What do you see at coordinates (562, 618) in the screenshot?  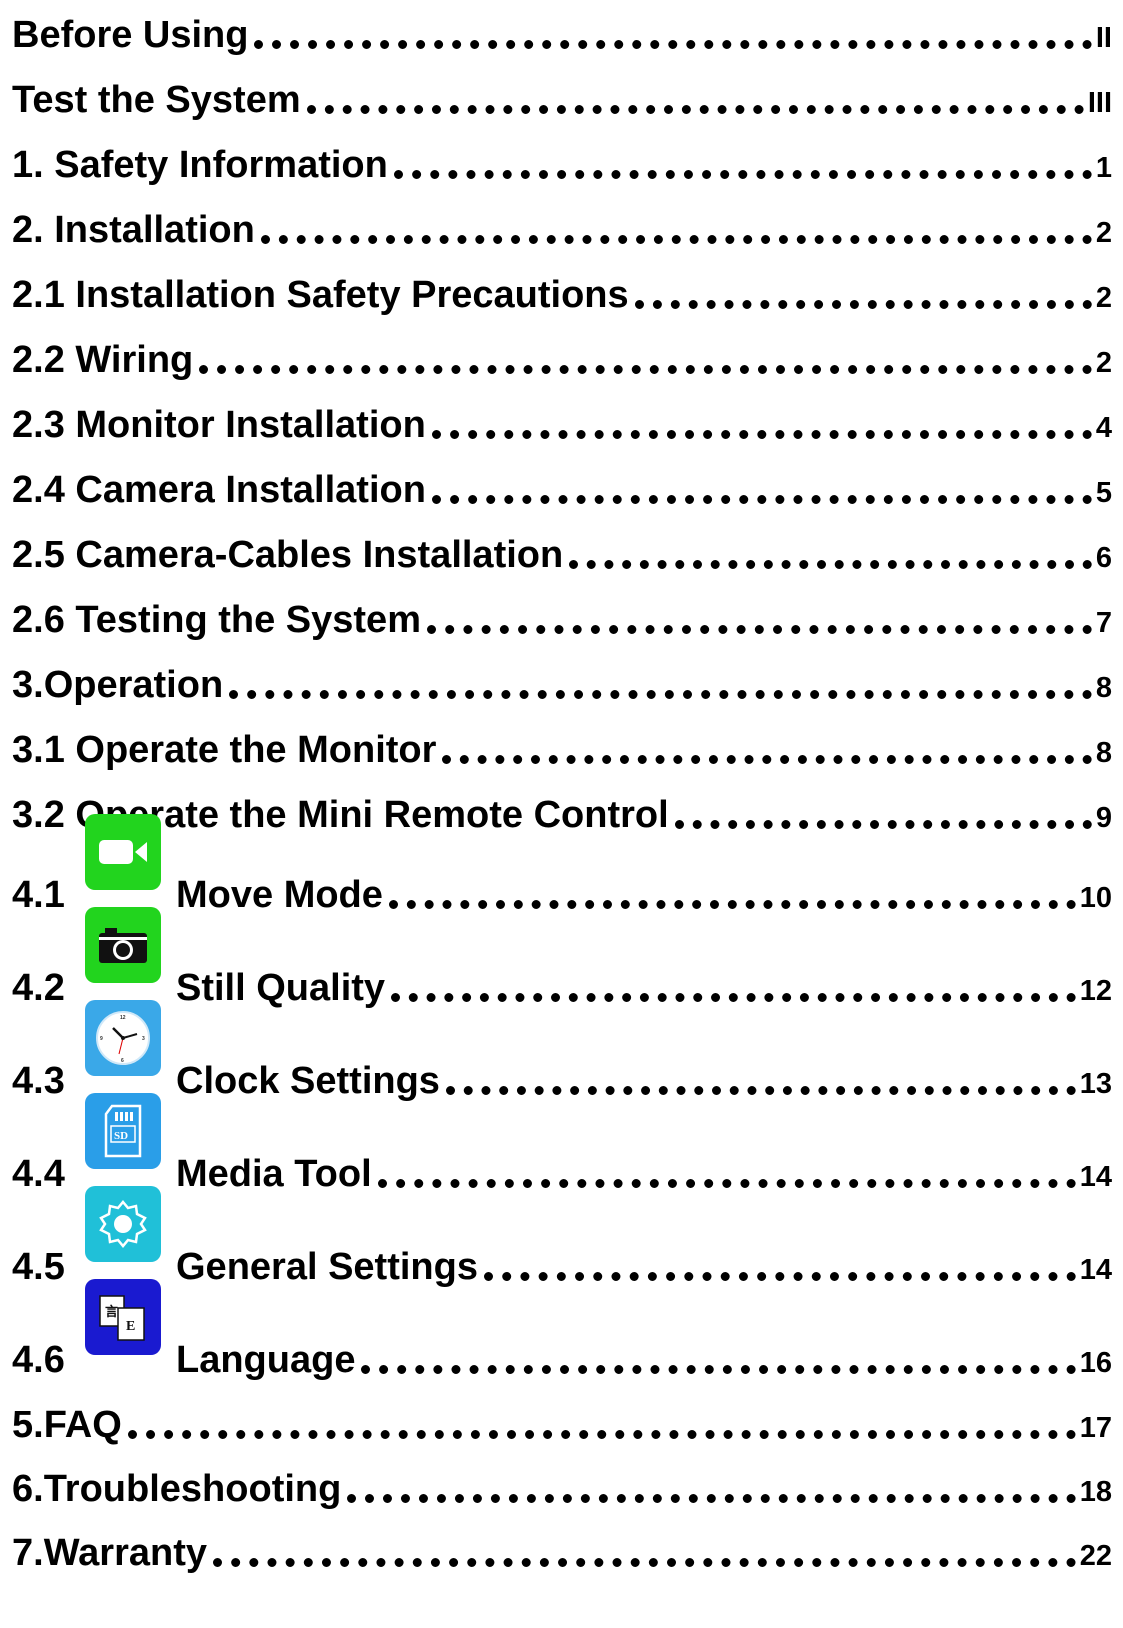 I see `toc-entry-testing-system: 2.6 Testing the System 7` at bounding box center [562, 618].